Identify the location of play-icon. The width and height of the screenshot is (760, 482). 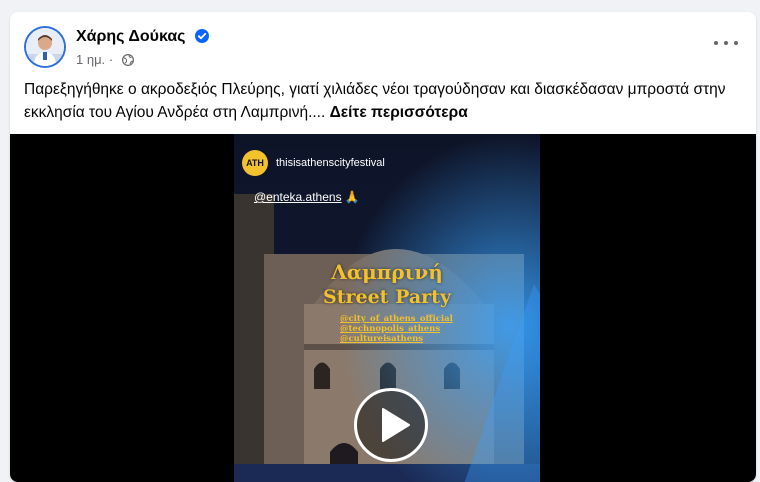
(396, 425).